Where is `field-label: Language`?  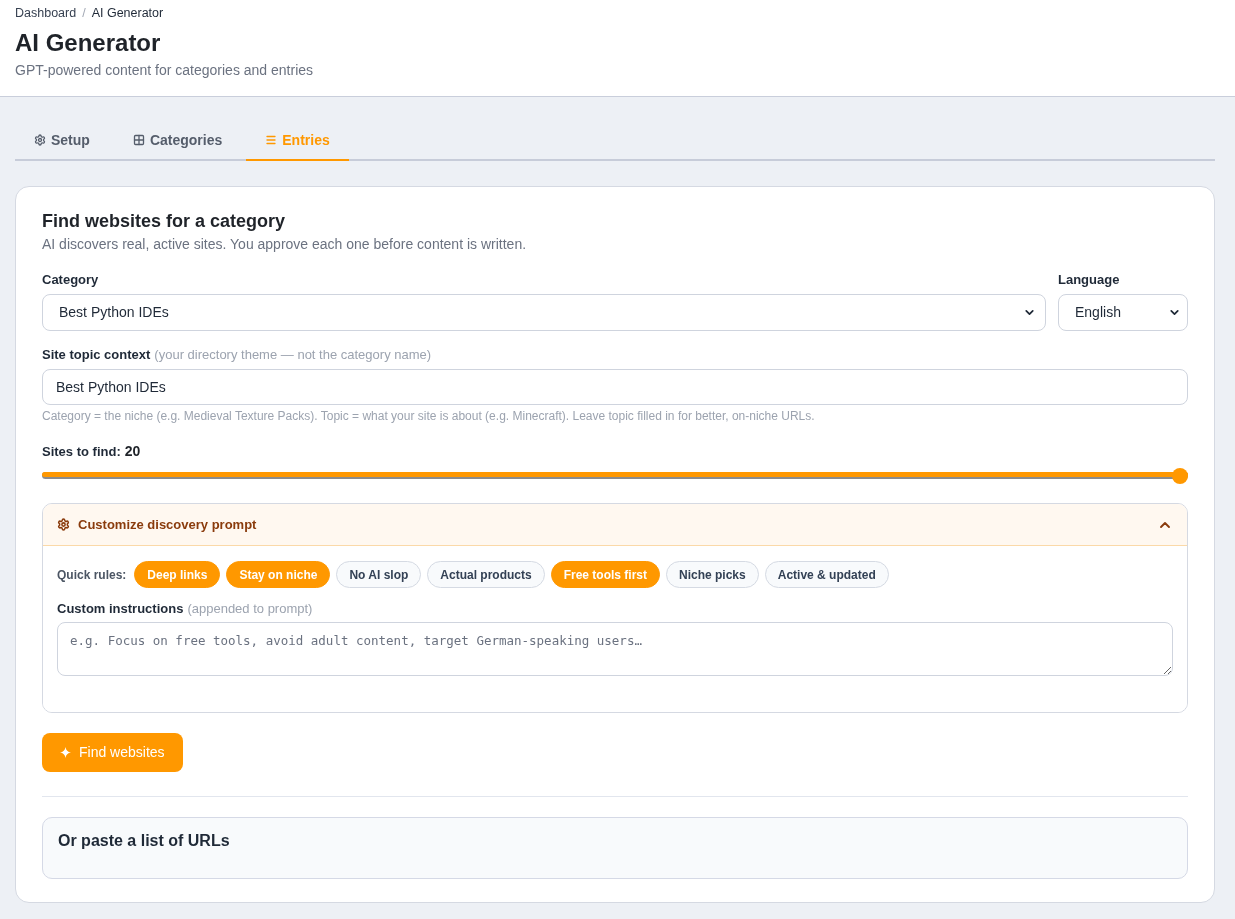
field-label: Language is located at coordinates (1089, 280).